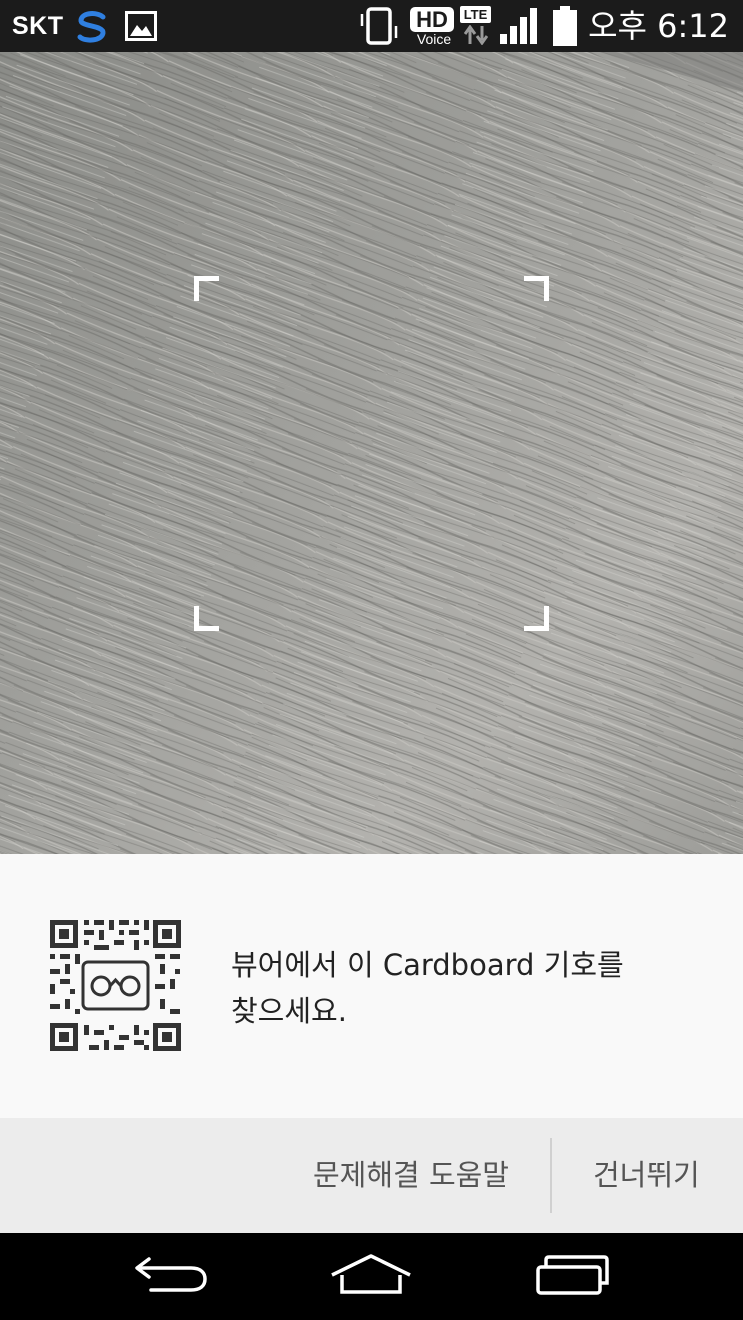 The image size is (743, 1320). I want to click on data-arrows-icon, so click(476, 35).